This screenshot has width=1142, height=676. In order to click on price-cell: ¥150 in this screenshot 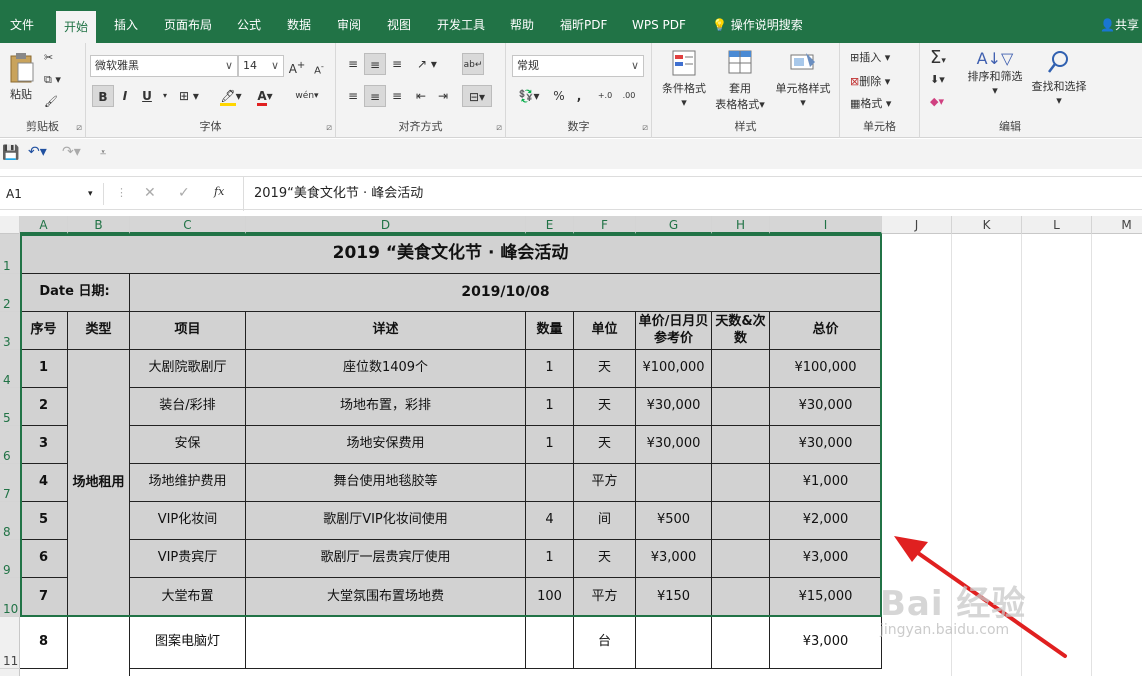, I will do `click(674, 597)`.